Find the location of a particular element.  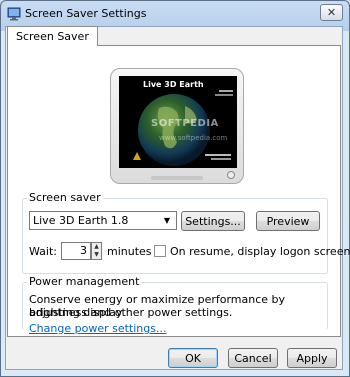

resume-logon-label: On resume, display logon screen is located at coordinates (260, 251).